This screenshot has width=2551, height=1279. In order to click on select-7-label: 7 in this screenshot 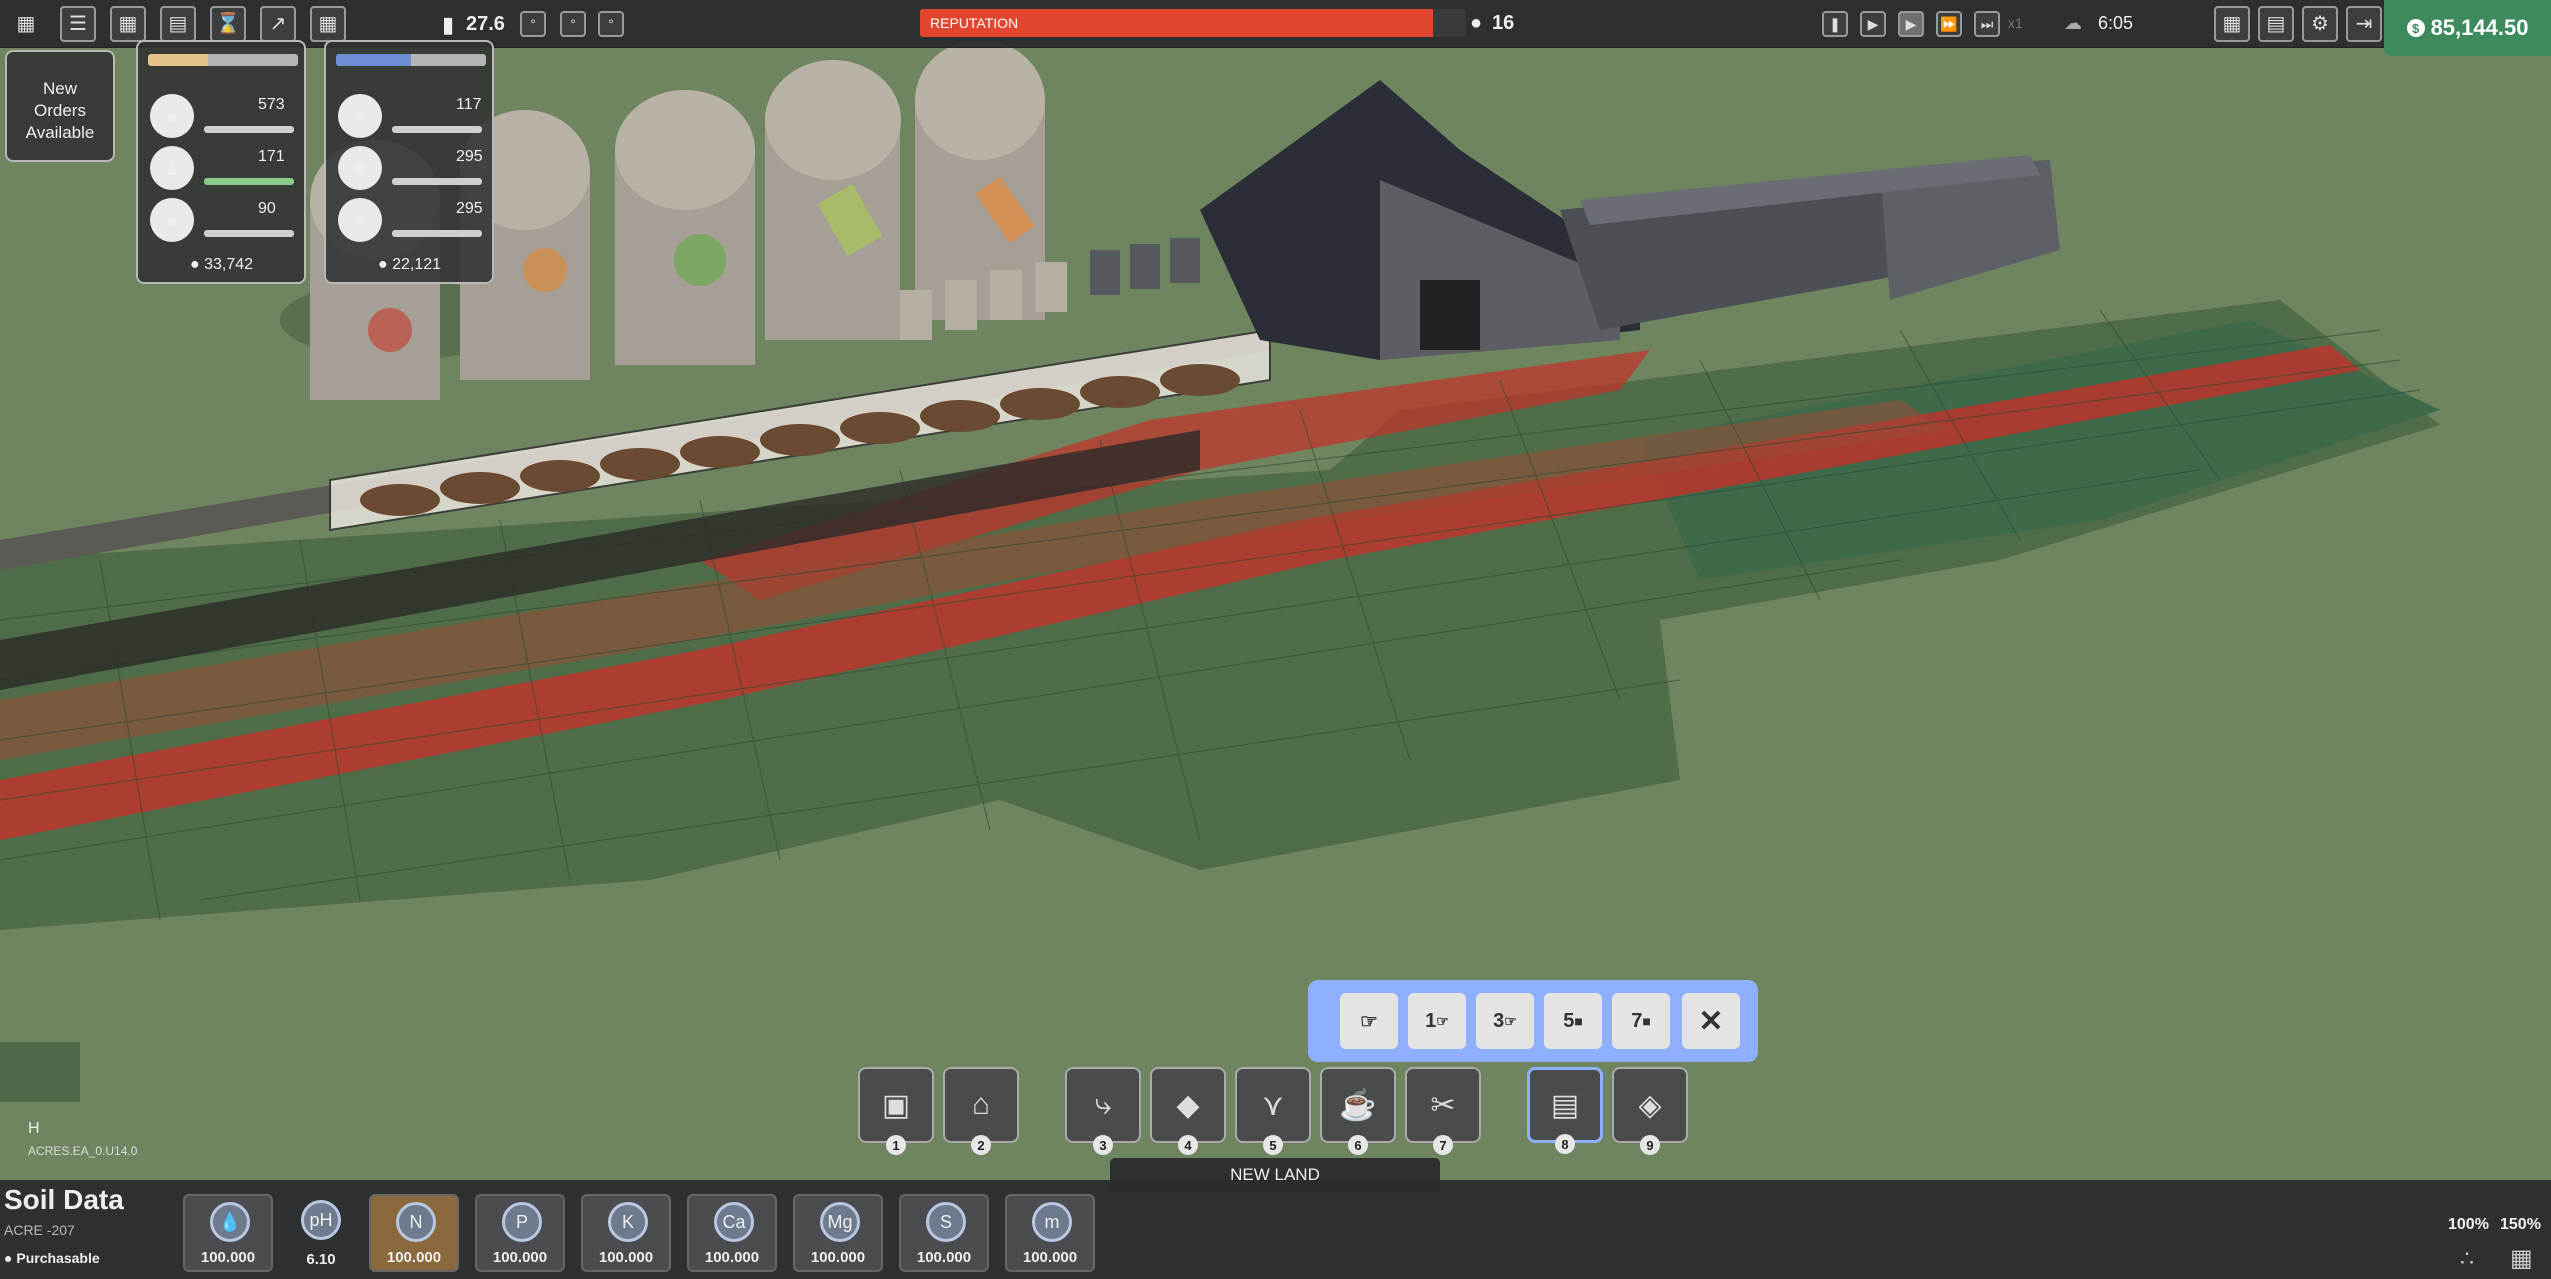, I will do `click(1637, 1020)`.